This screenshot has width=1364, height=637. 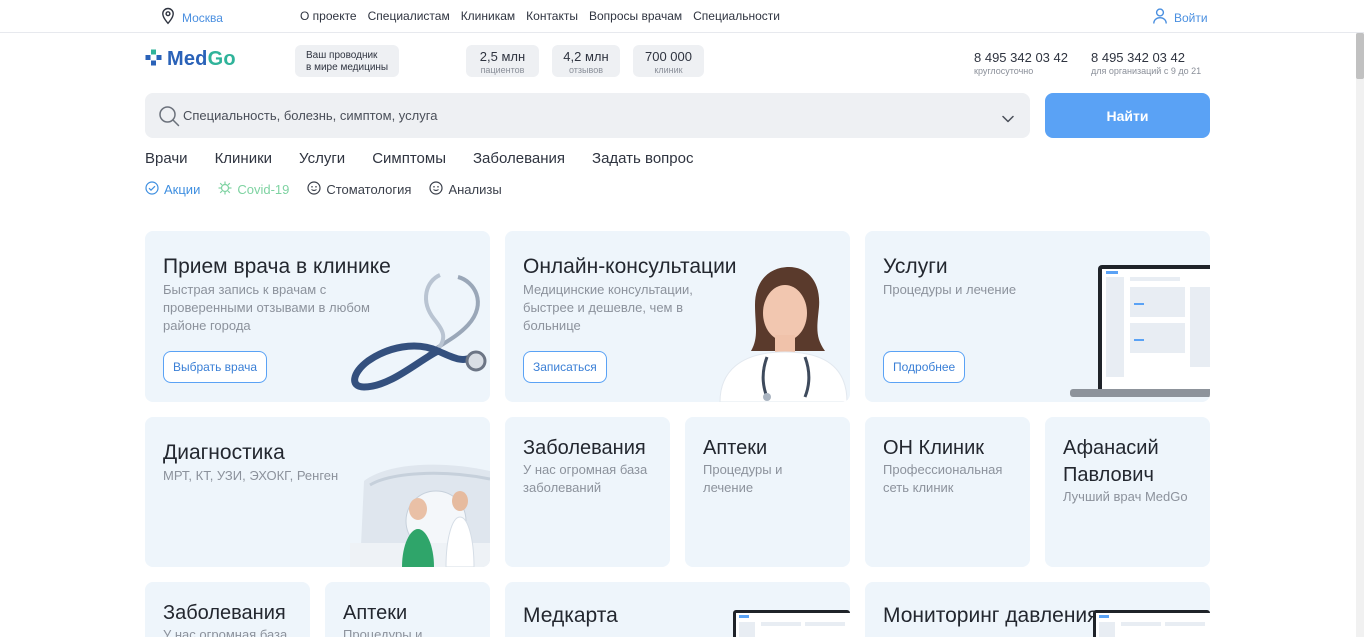 What do you see at coordinates (409, 16) in the screenshot?
I see `top-nav-specialists: Специалистам` at bounding box center [409, 16].